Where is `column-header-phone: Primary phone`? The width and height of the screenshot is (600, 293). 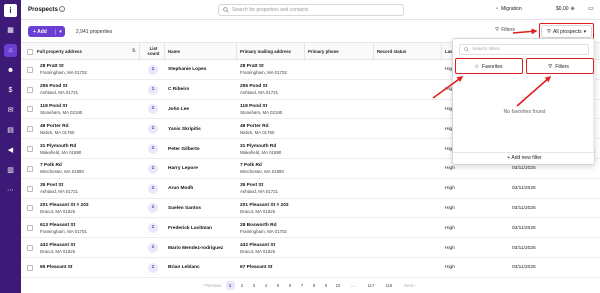 column-header-phone: Primary phone is located at coordinates (338, 52).